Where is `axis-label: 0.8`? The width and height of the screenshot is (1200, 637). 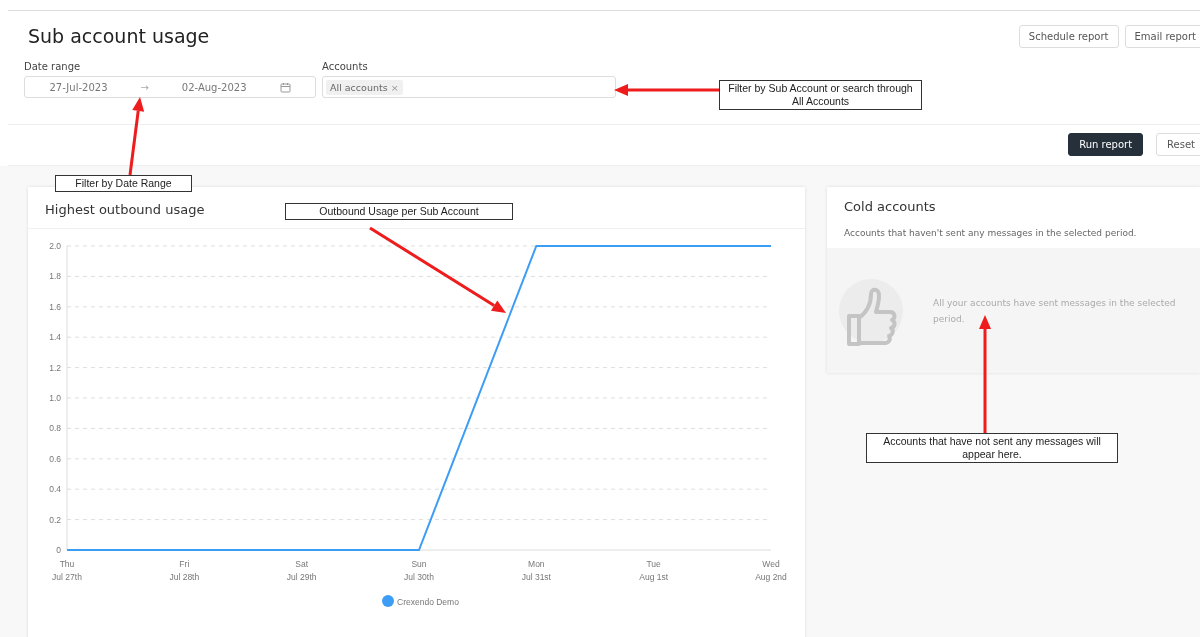
axis-label: 0.8 is located at coordinates (55, 428).